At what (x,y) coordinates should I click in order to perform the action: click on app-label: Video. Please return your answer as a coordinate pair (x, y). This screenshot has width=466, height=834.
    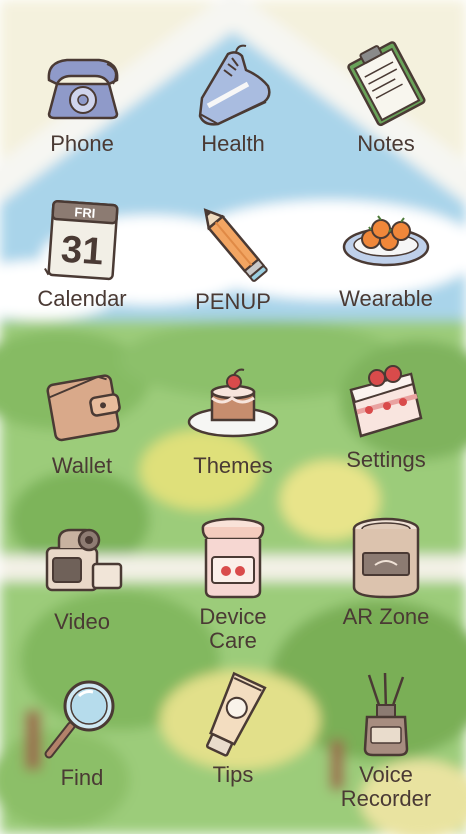
    Looking at the image, I should click on (82, 621).